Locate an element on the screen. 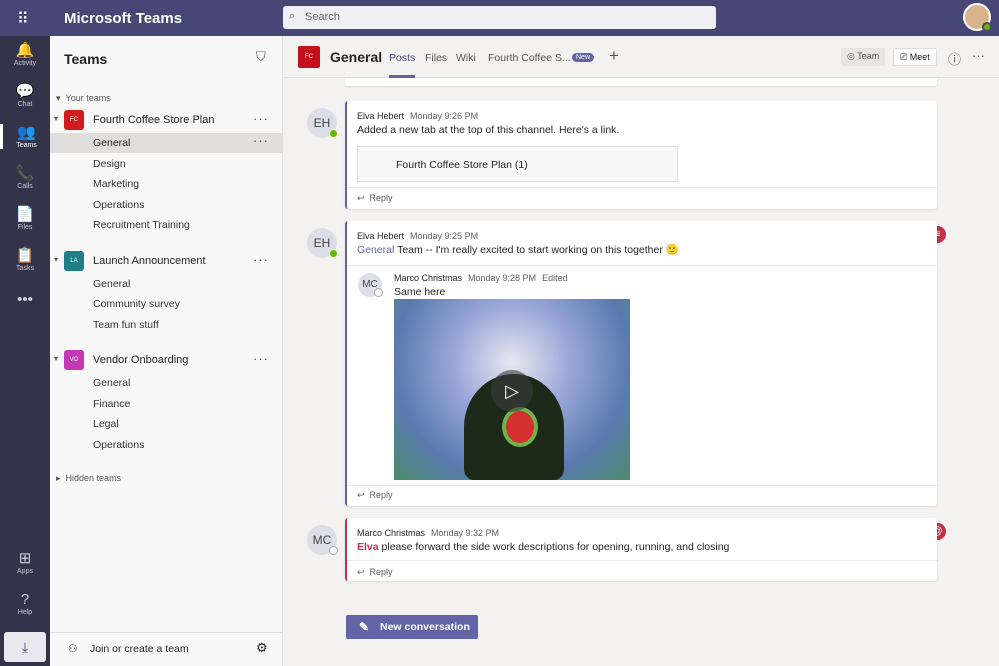  rail-item-tasks: 📋 Tasks is located at coordinates (25, 259).